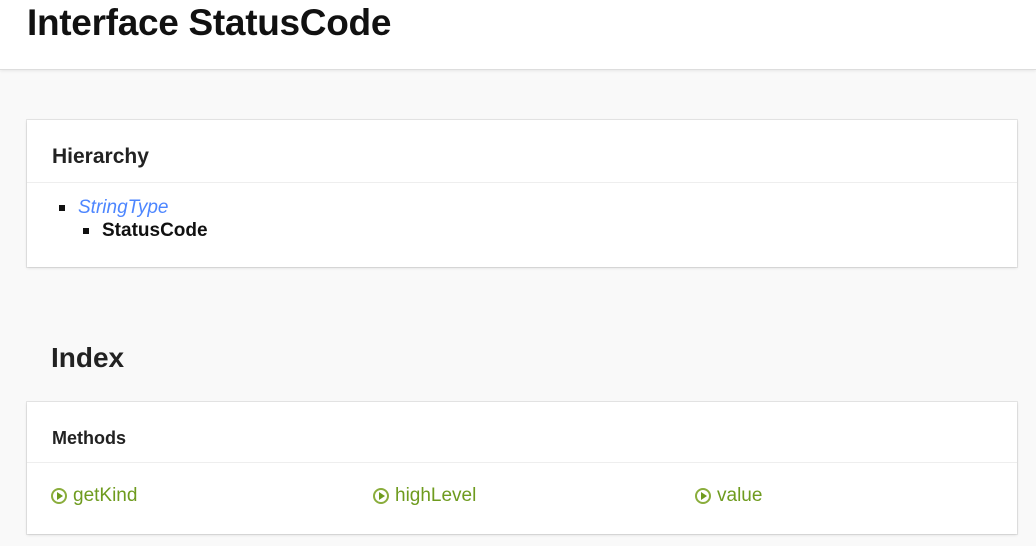 This screenshot has height=546, width=1036. I want to click on hierarchy-item: StringType StatusCode, so click(538, 219).